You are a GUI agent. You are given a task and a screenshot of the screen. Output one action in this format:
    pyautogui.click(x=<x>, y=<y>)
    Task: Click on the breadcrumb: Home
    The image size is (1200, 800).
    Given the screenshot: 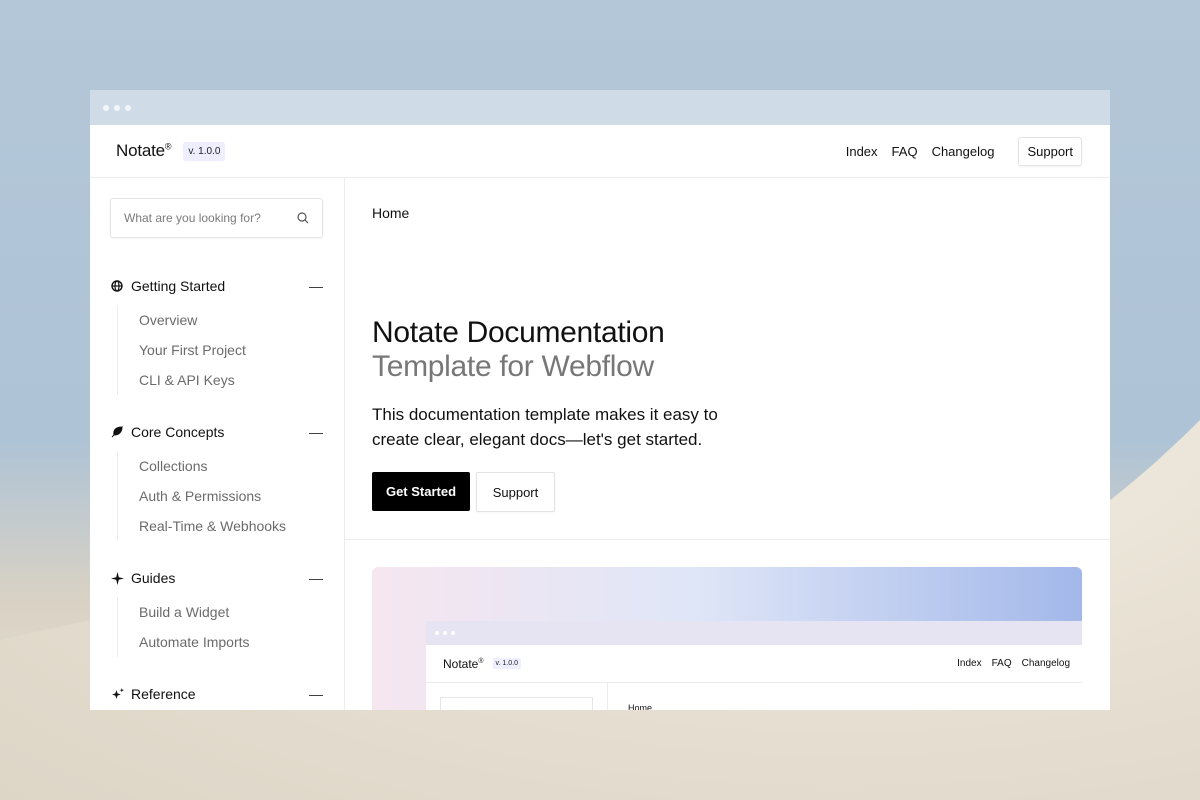 What is the action you would take?
    pyautogui.click(x=390, y=213)
    